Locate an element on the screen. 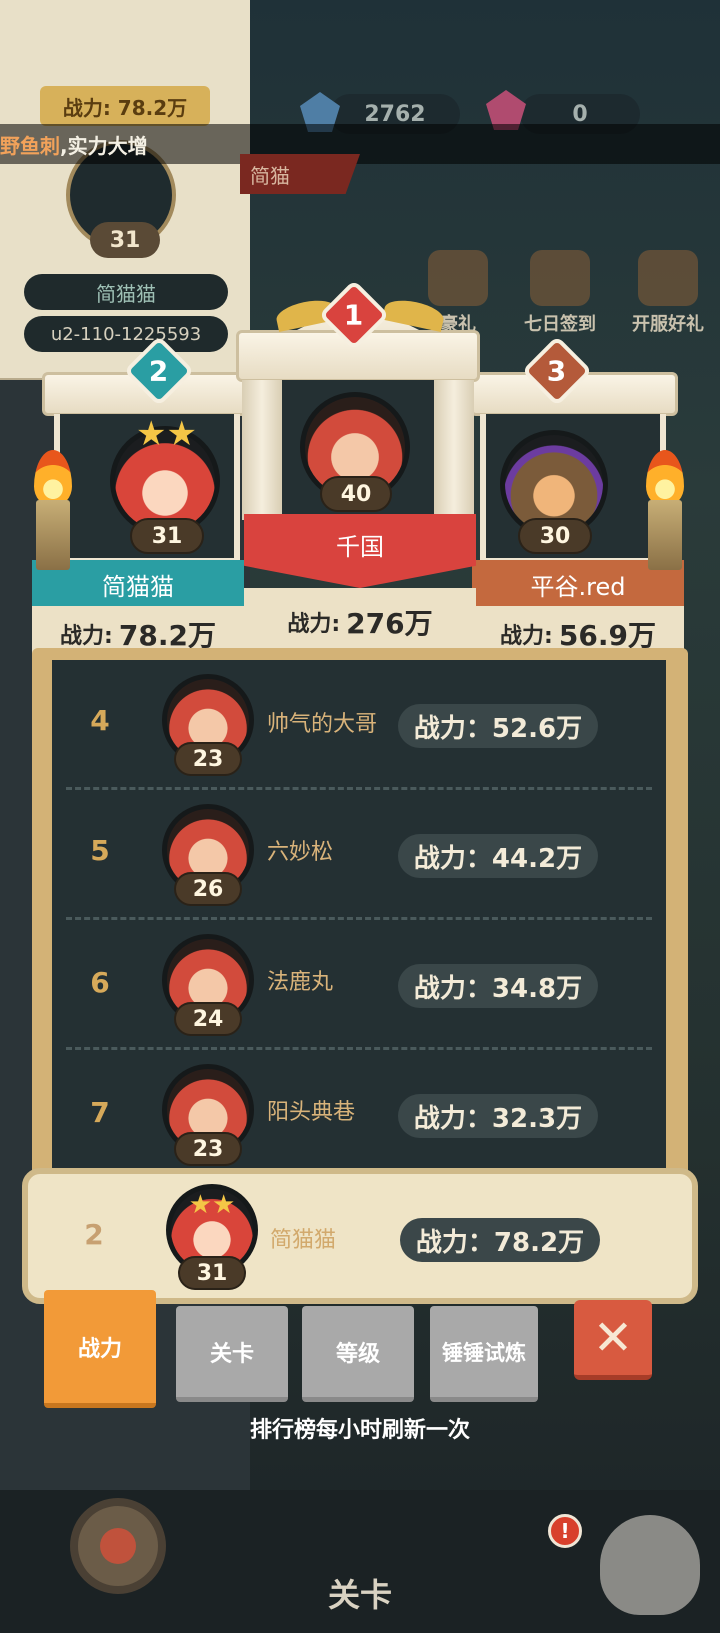 This screenshot has height=1633, width=720. background-banner: 简猫 is located at coordinates (300, 174).